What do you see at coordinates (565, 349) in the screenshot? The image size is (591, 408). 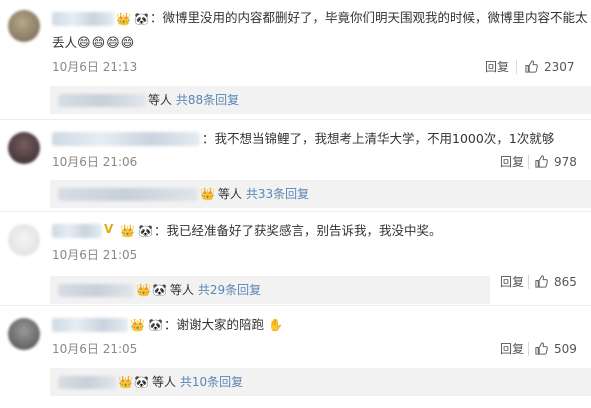 I see `like-count: 509` at bounding box center [565, 349].